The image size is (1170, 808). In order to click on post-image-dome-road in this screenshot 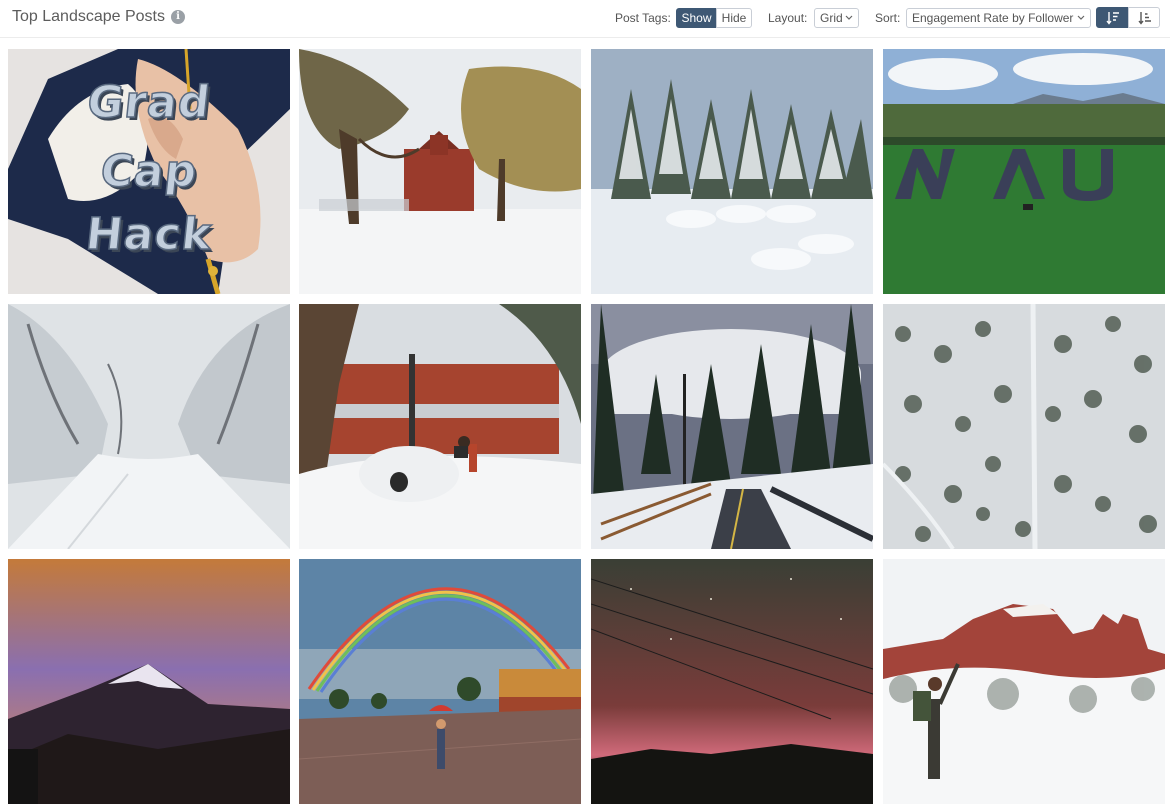, I will do `click(732, 426)`.